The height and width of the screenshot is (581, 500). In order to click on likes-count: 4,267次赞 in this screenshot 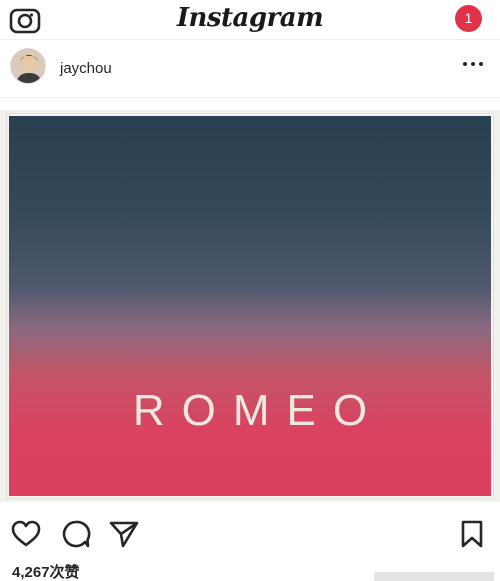, I will do `click(46, 571)`.